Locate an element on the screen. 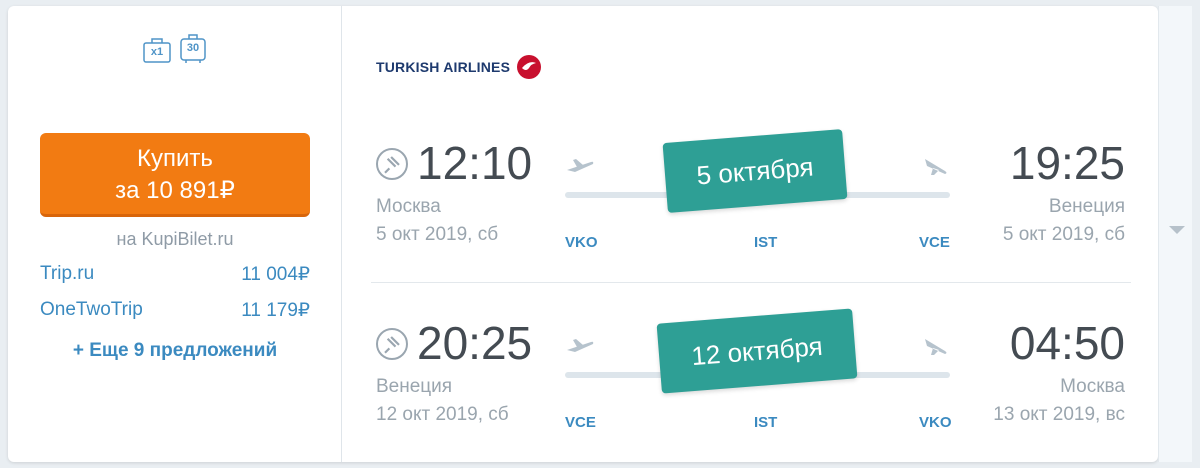 Image resolution: width=1200 pixels, height=468 pixels. offer-price: 11 179₽ is located at coordinates (275, 317).